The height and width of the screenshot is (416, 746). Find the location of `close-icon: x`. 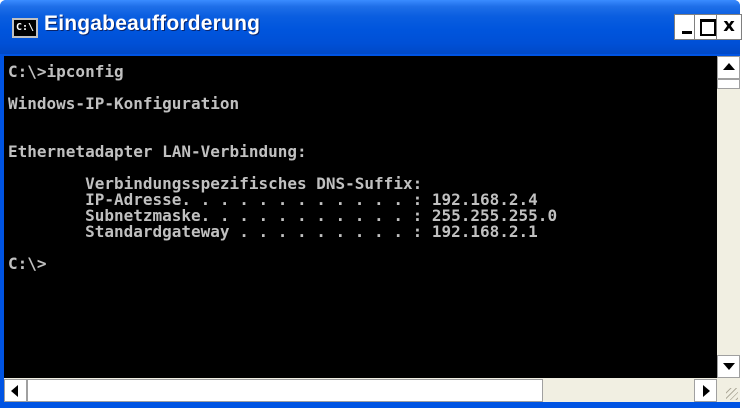

close-icon: x is located at coordinates (729, 25).